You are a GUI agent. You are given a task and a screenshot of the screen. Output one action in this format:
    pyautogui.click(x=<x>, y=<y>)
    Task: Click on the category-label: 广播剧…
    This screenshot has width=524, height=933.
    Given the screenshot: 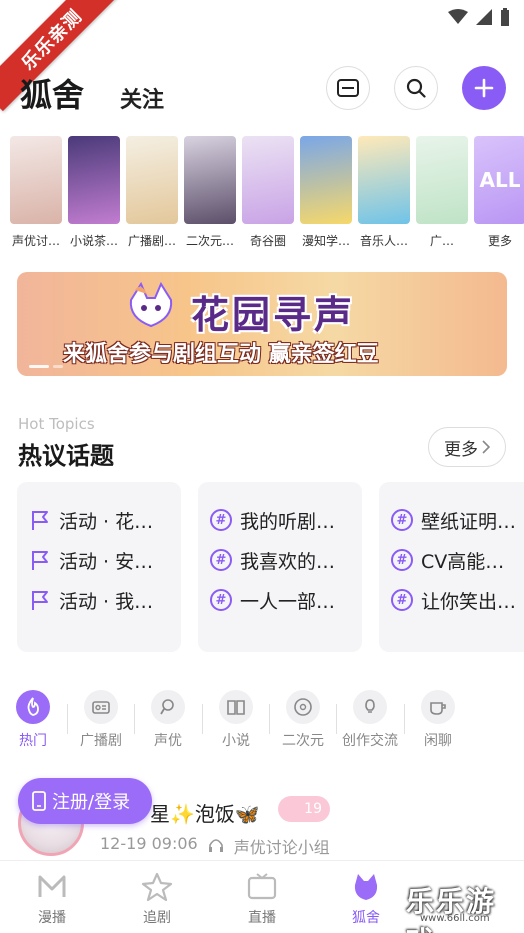 What is the action you would take?
    pyautogui.click(x=151, y=241)
    